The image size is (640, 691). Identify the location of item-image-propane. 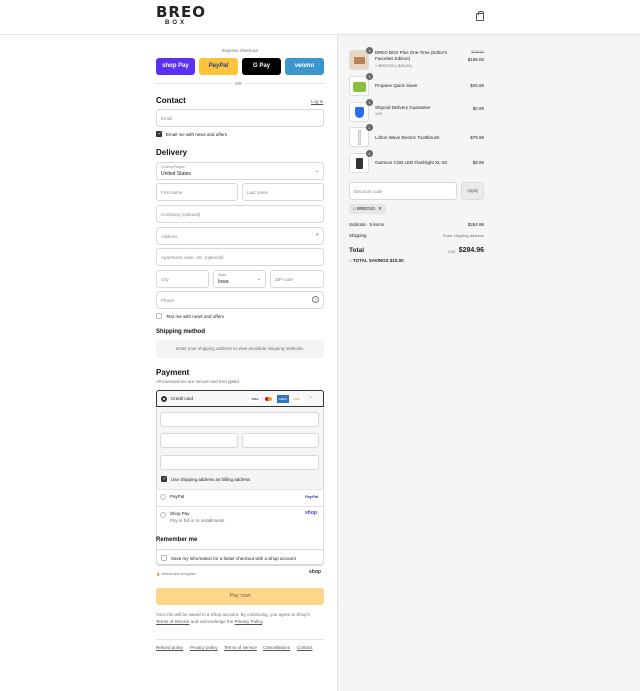
(359, 86).